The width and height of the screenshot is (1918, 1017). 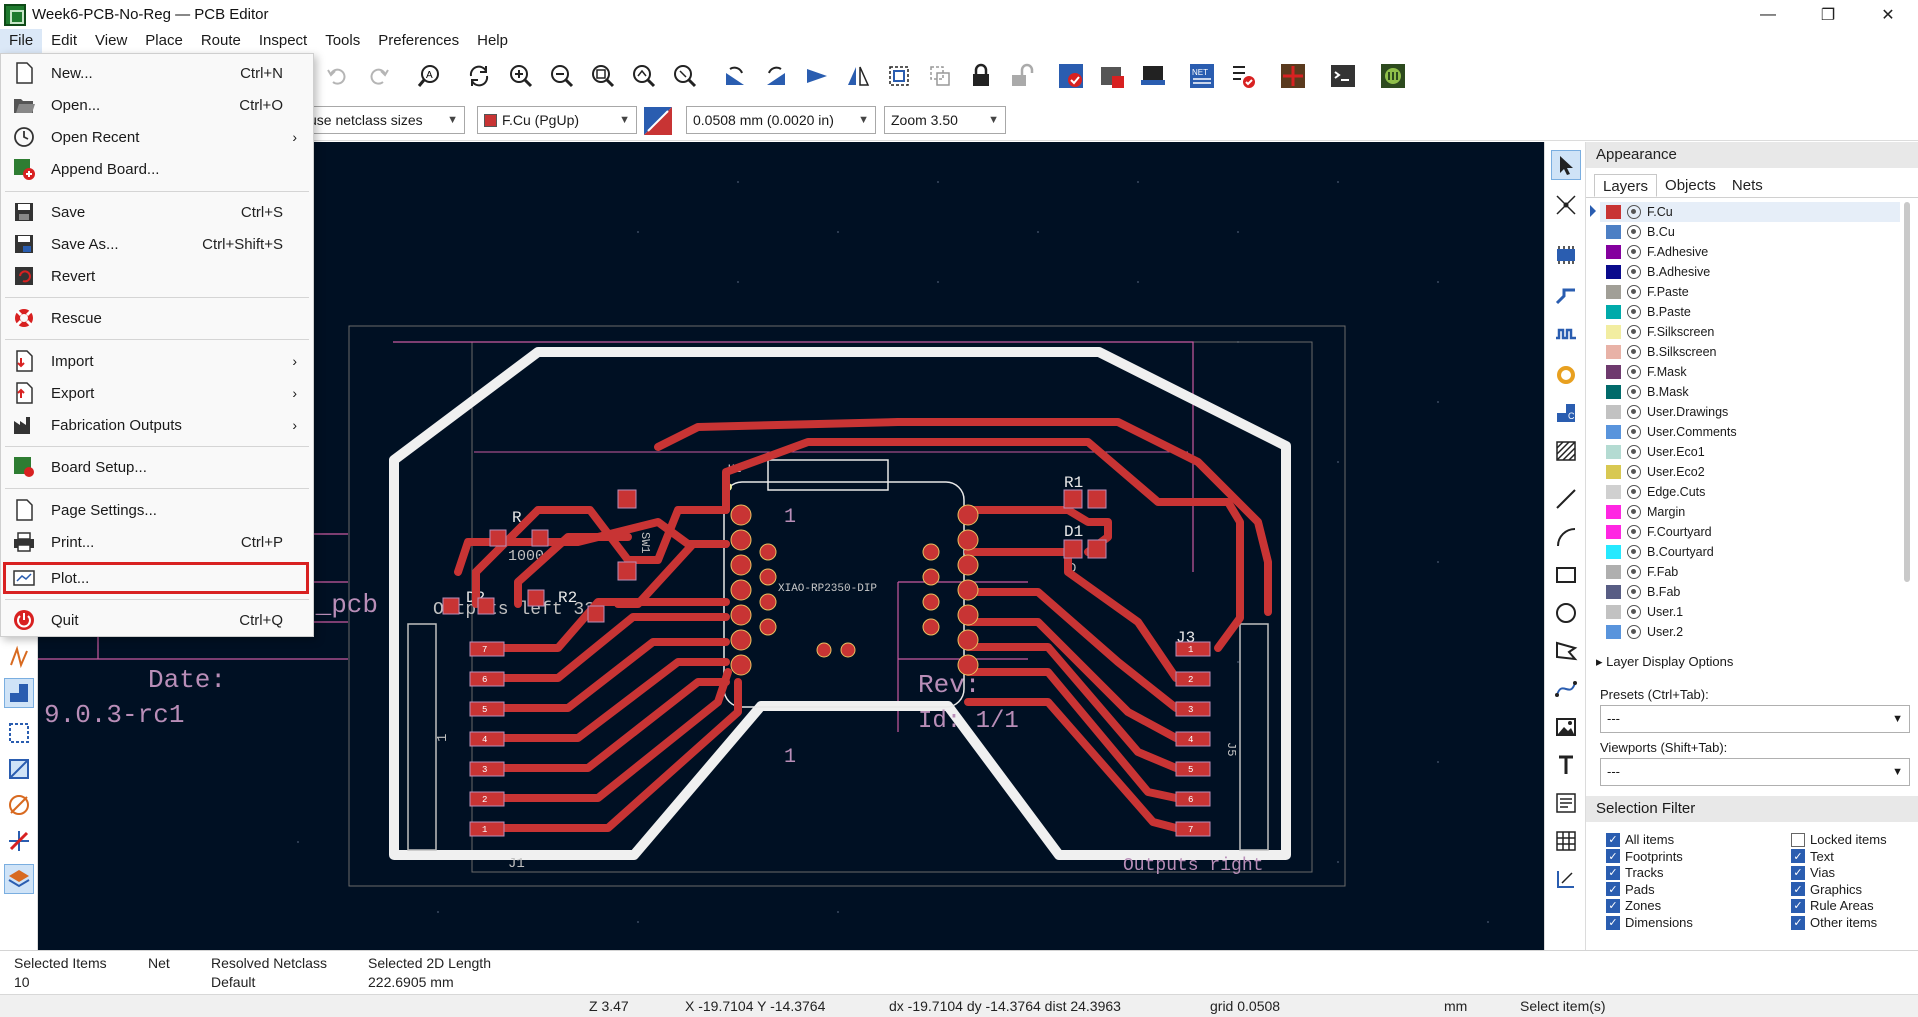 I want to click on plugin-icon, so click(x=1393, y=76).